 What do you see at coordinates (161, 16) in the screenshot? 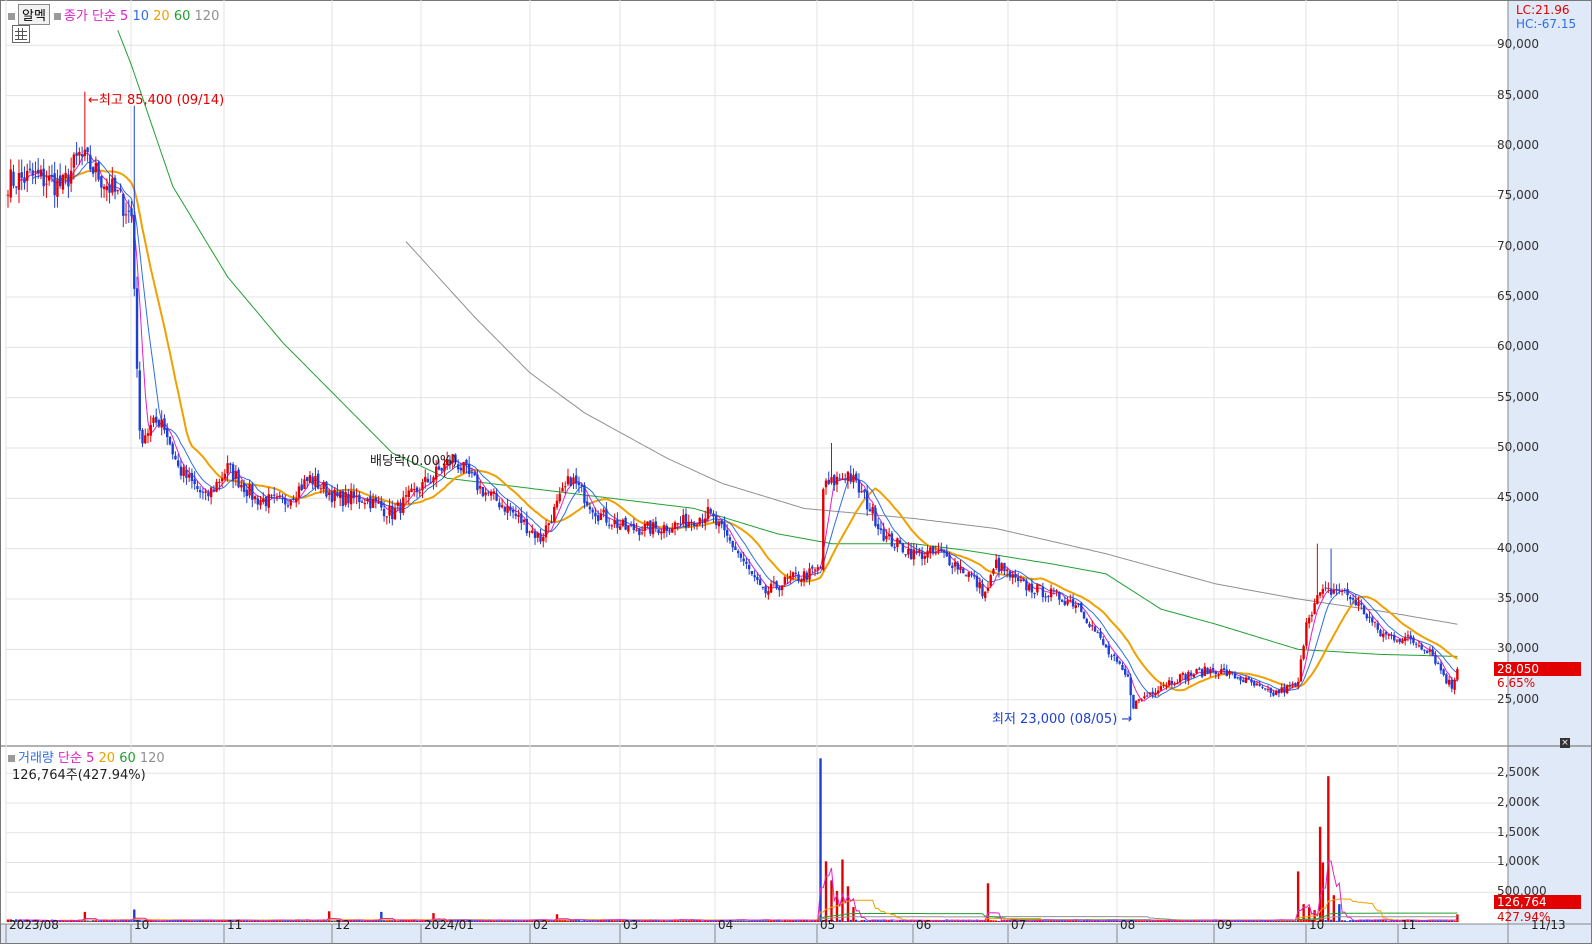
I see `price-ma-20: 20` at bounding box center [161, 16].